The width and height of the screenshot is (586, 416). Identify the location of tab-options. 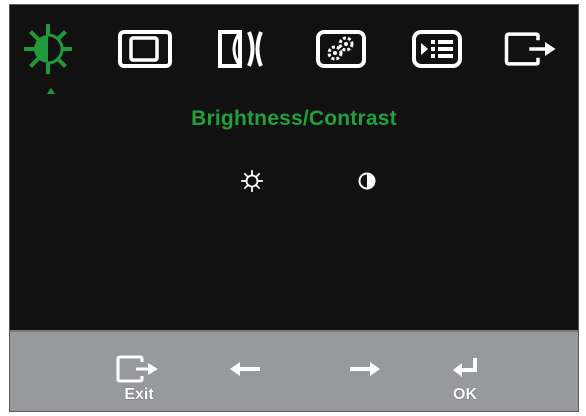
(437, 49).